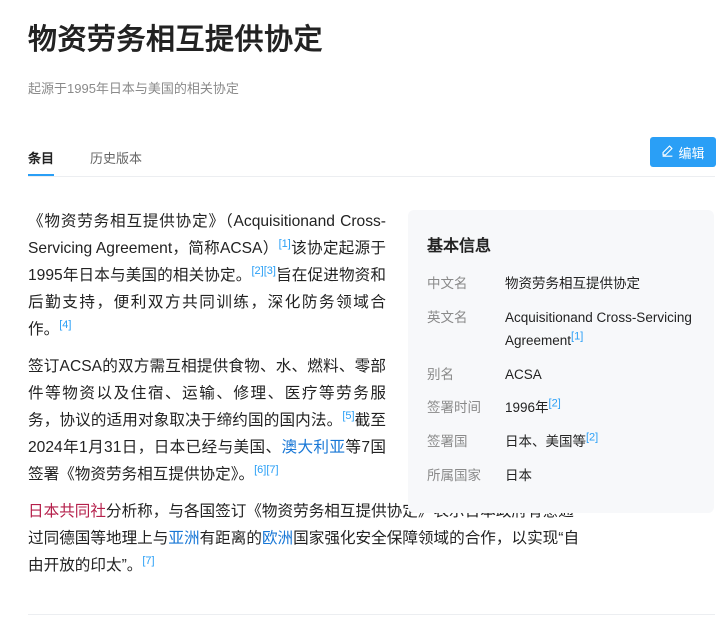 Image resolution: width=725 pixels, height=618 pixels. What do you see at coordinates (454, 475) in the screenshot?
I see `infobox-key: 所属国家` at bounding box center [454, 475].